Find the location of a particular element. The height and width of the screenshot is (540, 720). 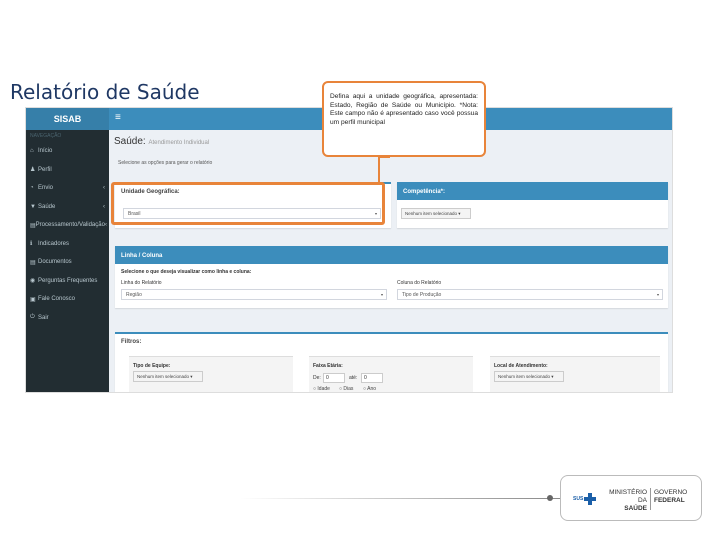

callout-connector is located at coordinates (379, 169).